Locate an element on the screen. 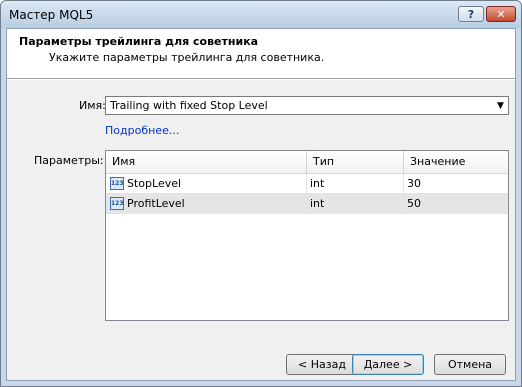 The image size is (522, 387). table-row: 123 StopLevel int 30 is located at coordinates (307, 184).